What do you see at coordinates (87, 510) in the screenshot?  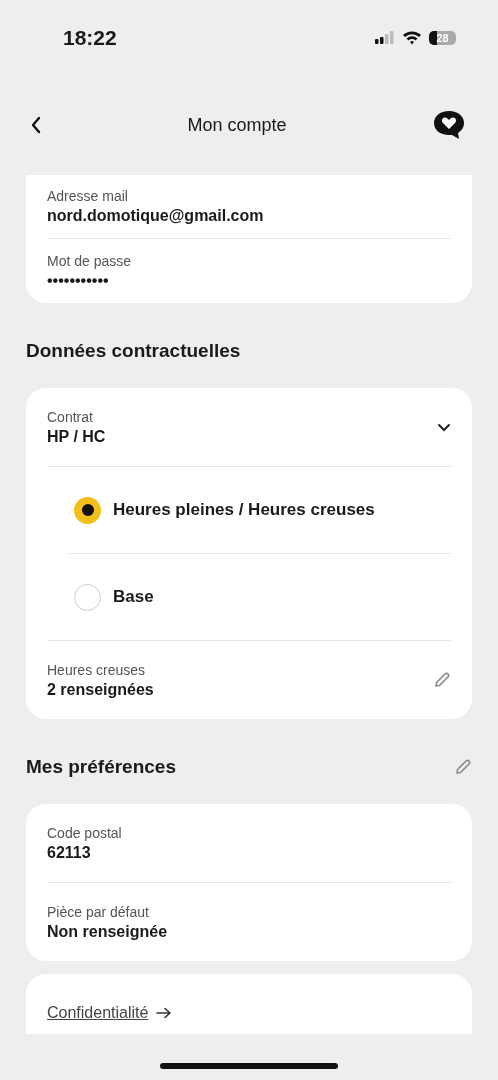 I see `radio-button` at bounding box center [87, 510].